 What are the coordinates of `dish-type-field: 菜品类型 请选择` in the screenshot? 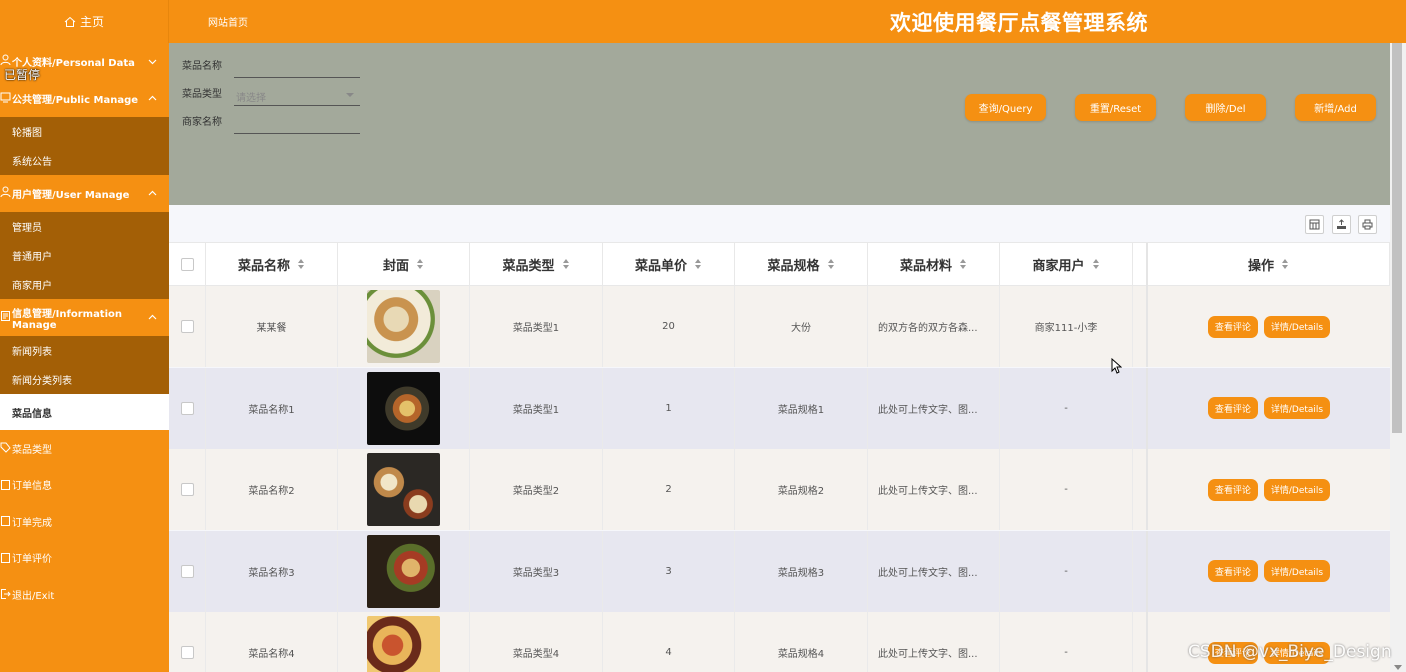 It's located at (271, 95).